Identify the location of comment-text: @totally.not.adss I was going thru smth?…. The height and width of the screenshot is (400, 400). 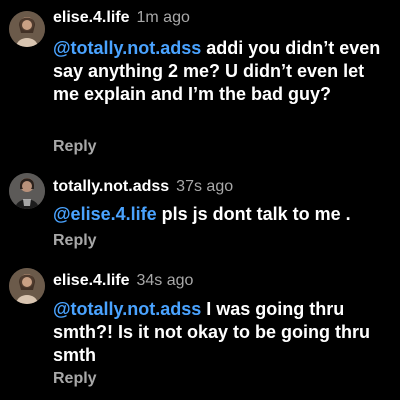
(223, 332).